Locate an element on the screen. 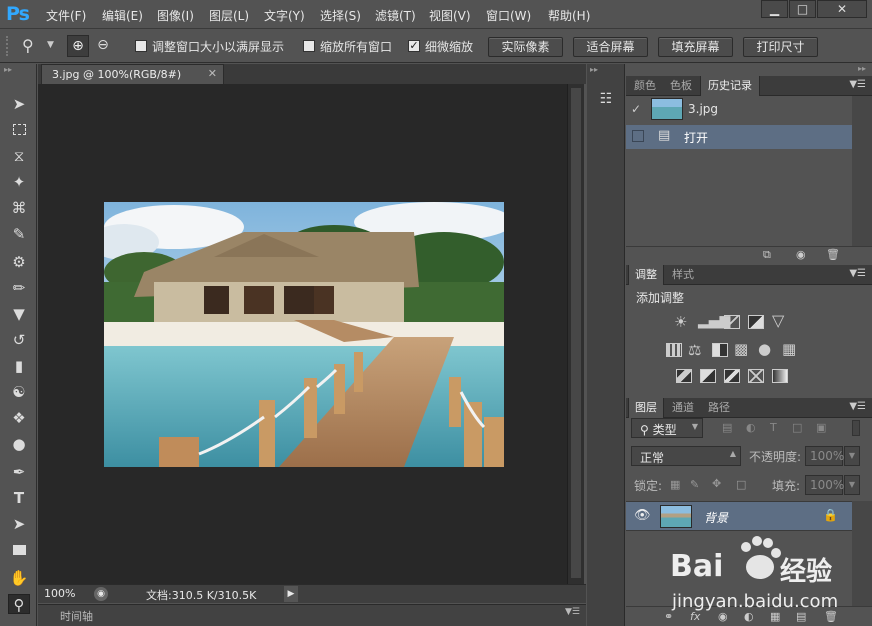  lasso-tool-icon: ⧖ is located at coordinates (19, 156).